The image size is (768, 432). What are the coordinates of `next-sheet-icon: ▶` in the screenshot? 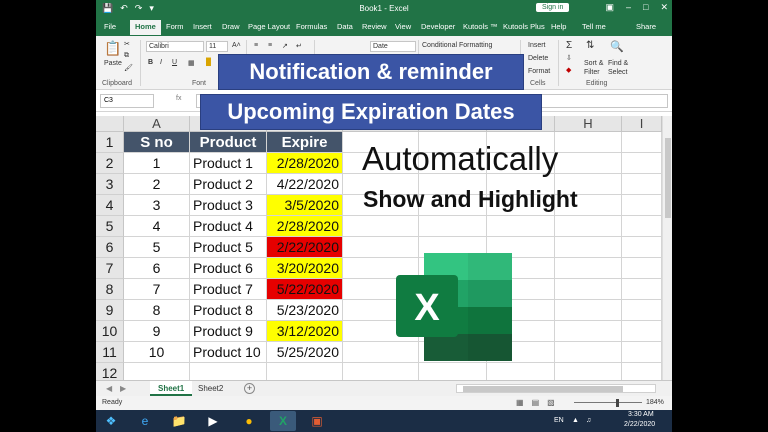 It's located at (123, 388).